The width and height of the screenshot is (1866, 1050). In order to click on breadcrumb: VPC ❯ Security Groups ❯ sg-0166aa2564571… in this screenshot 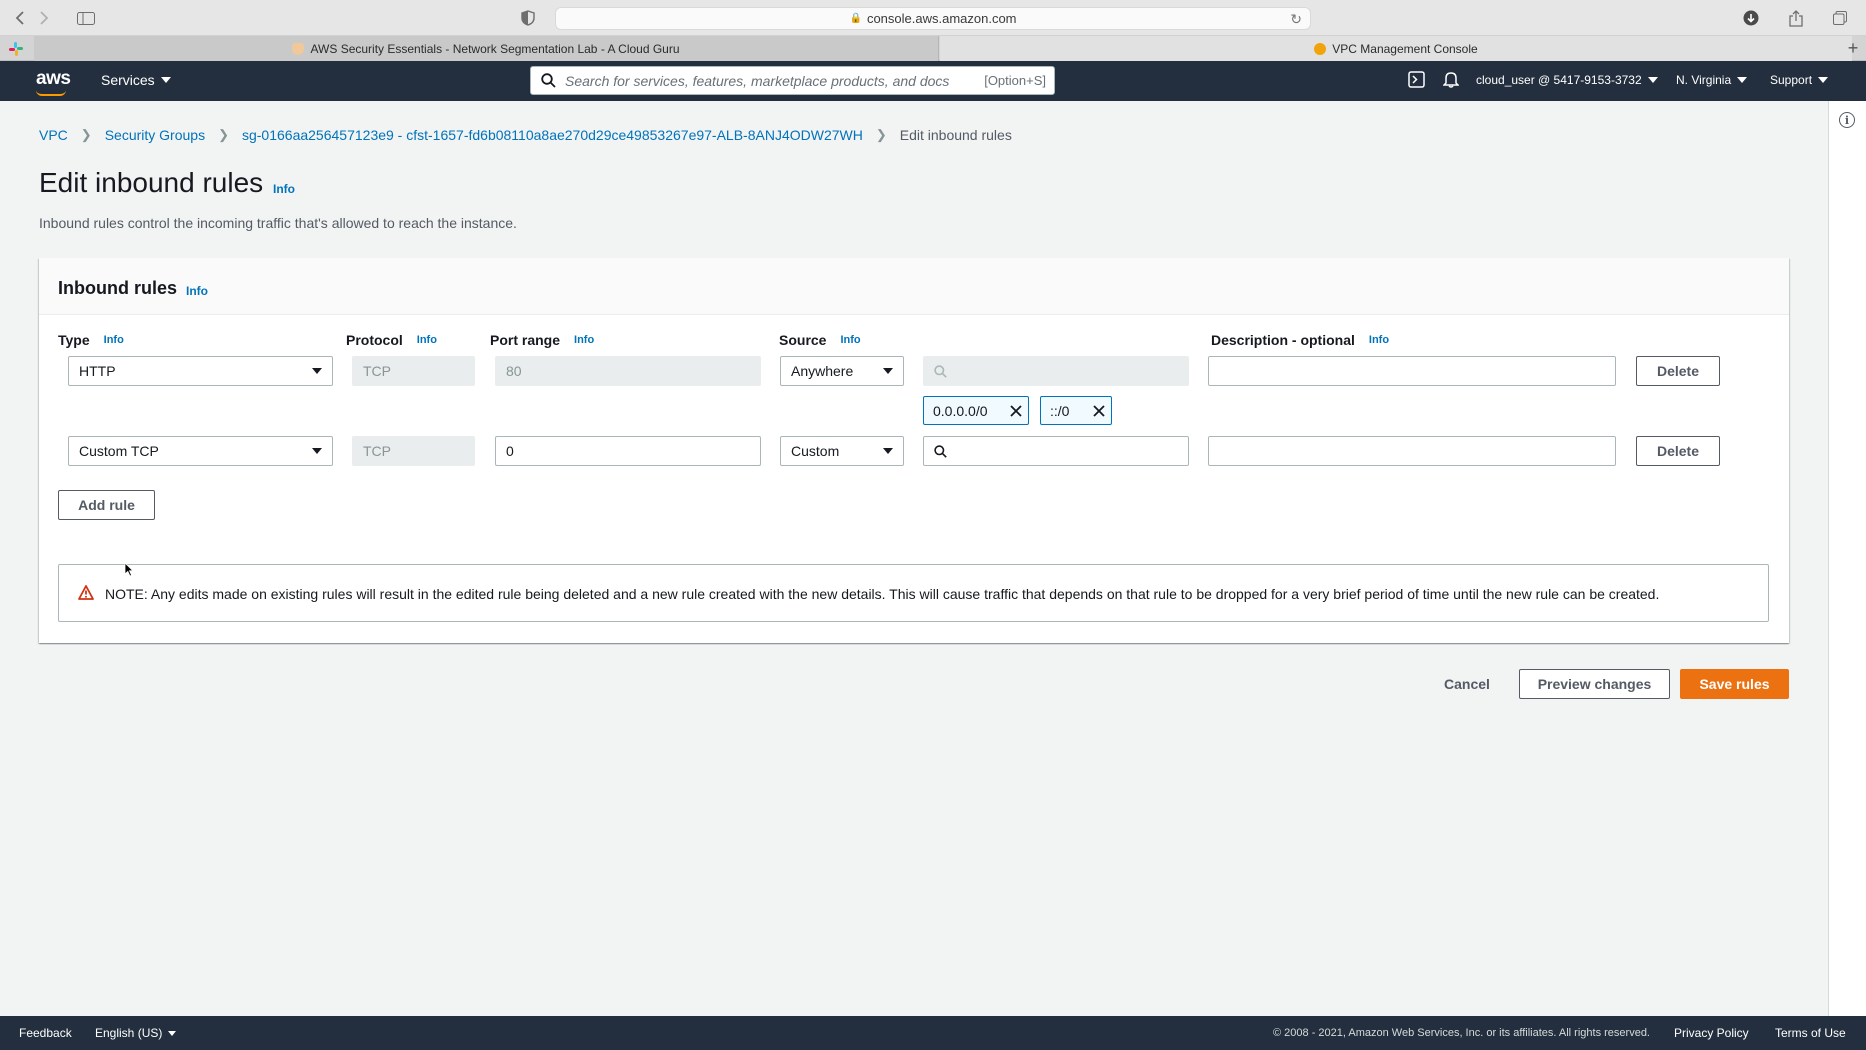, I will do `click(525, 135)`.